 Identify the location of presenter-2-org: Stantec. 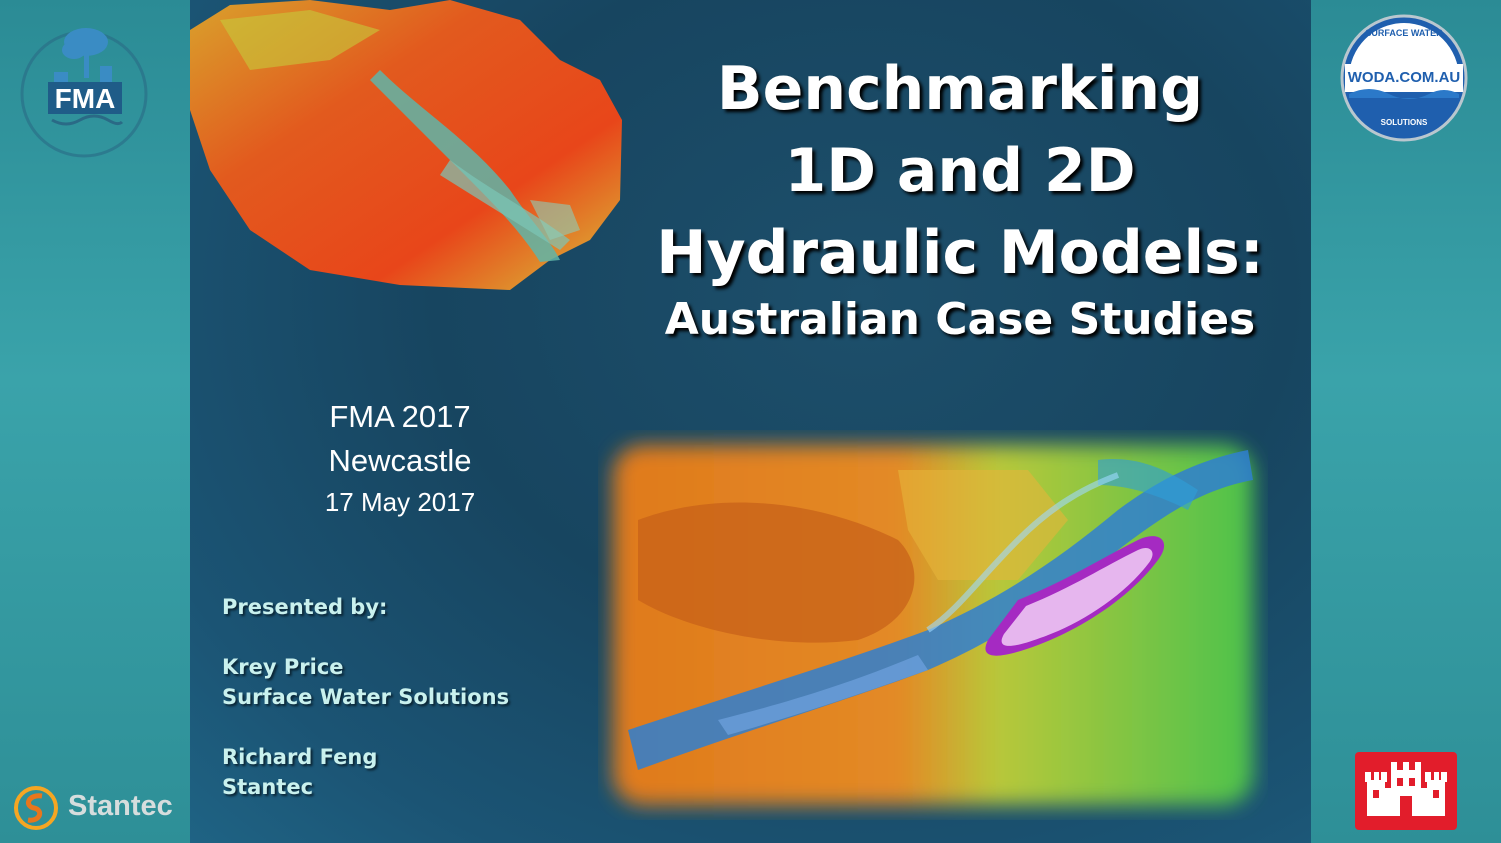
(268, 787).